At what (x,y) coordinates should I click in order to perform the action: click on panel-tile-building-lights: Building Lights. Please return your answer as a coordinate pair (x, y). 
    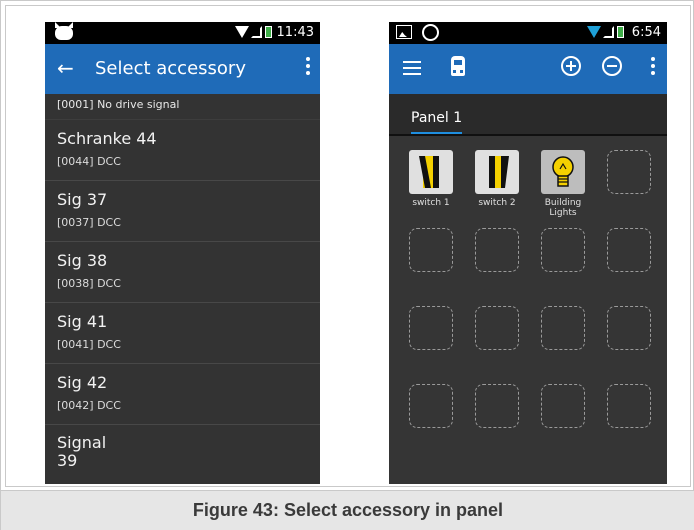
    Looking at the image, I should click on (563, 184).